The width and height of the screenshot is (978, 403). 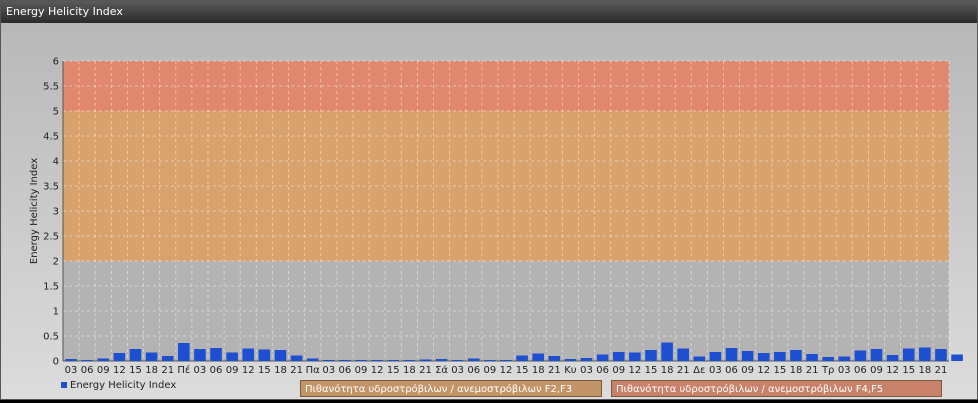 I want to click on y-tick-label: 3.5, so click(x=51, y=187).